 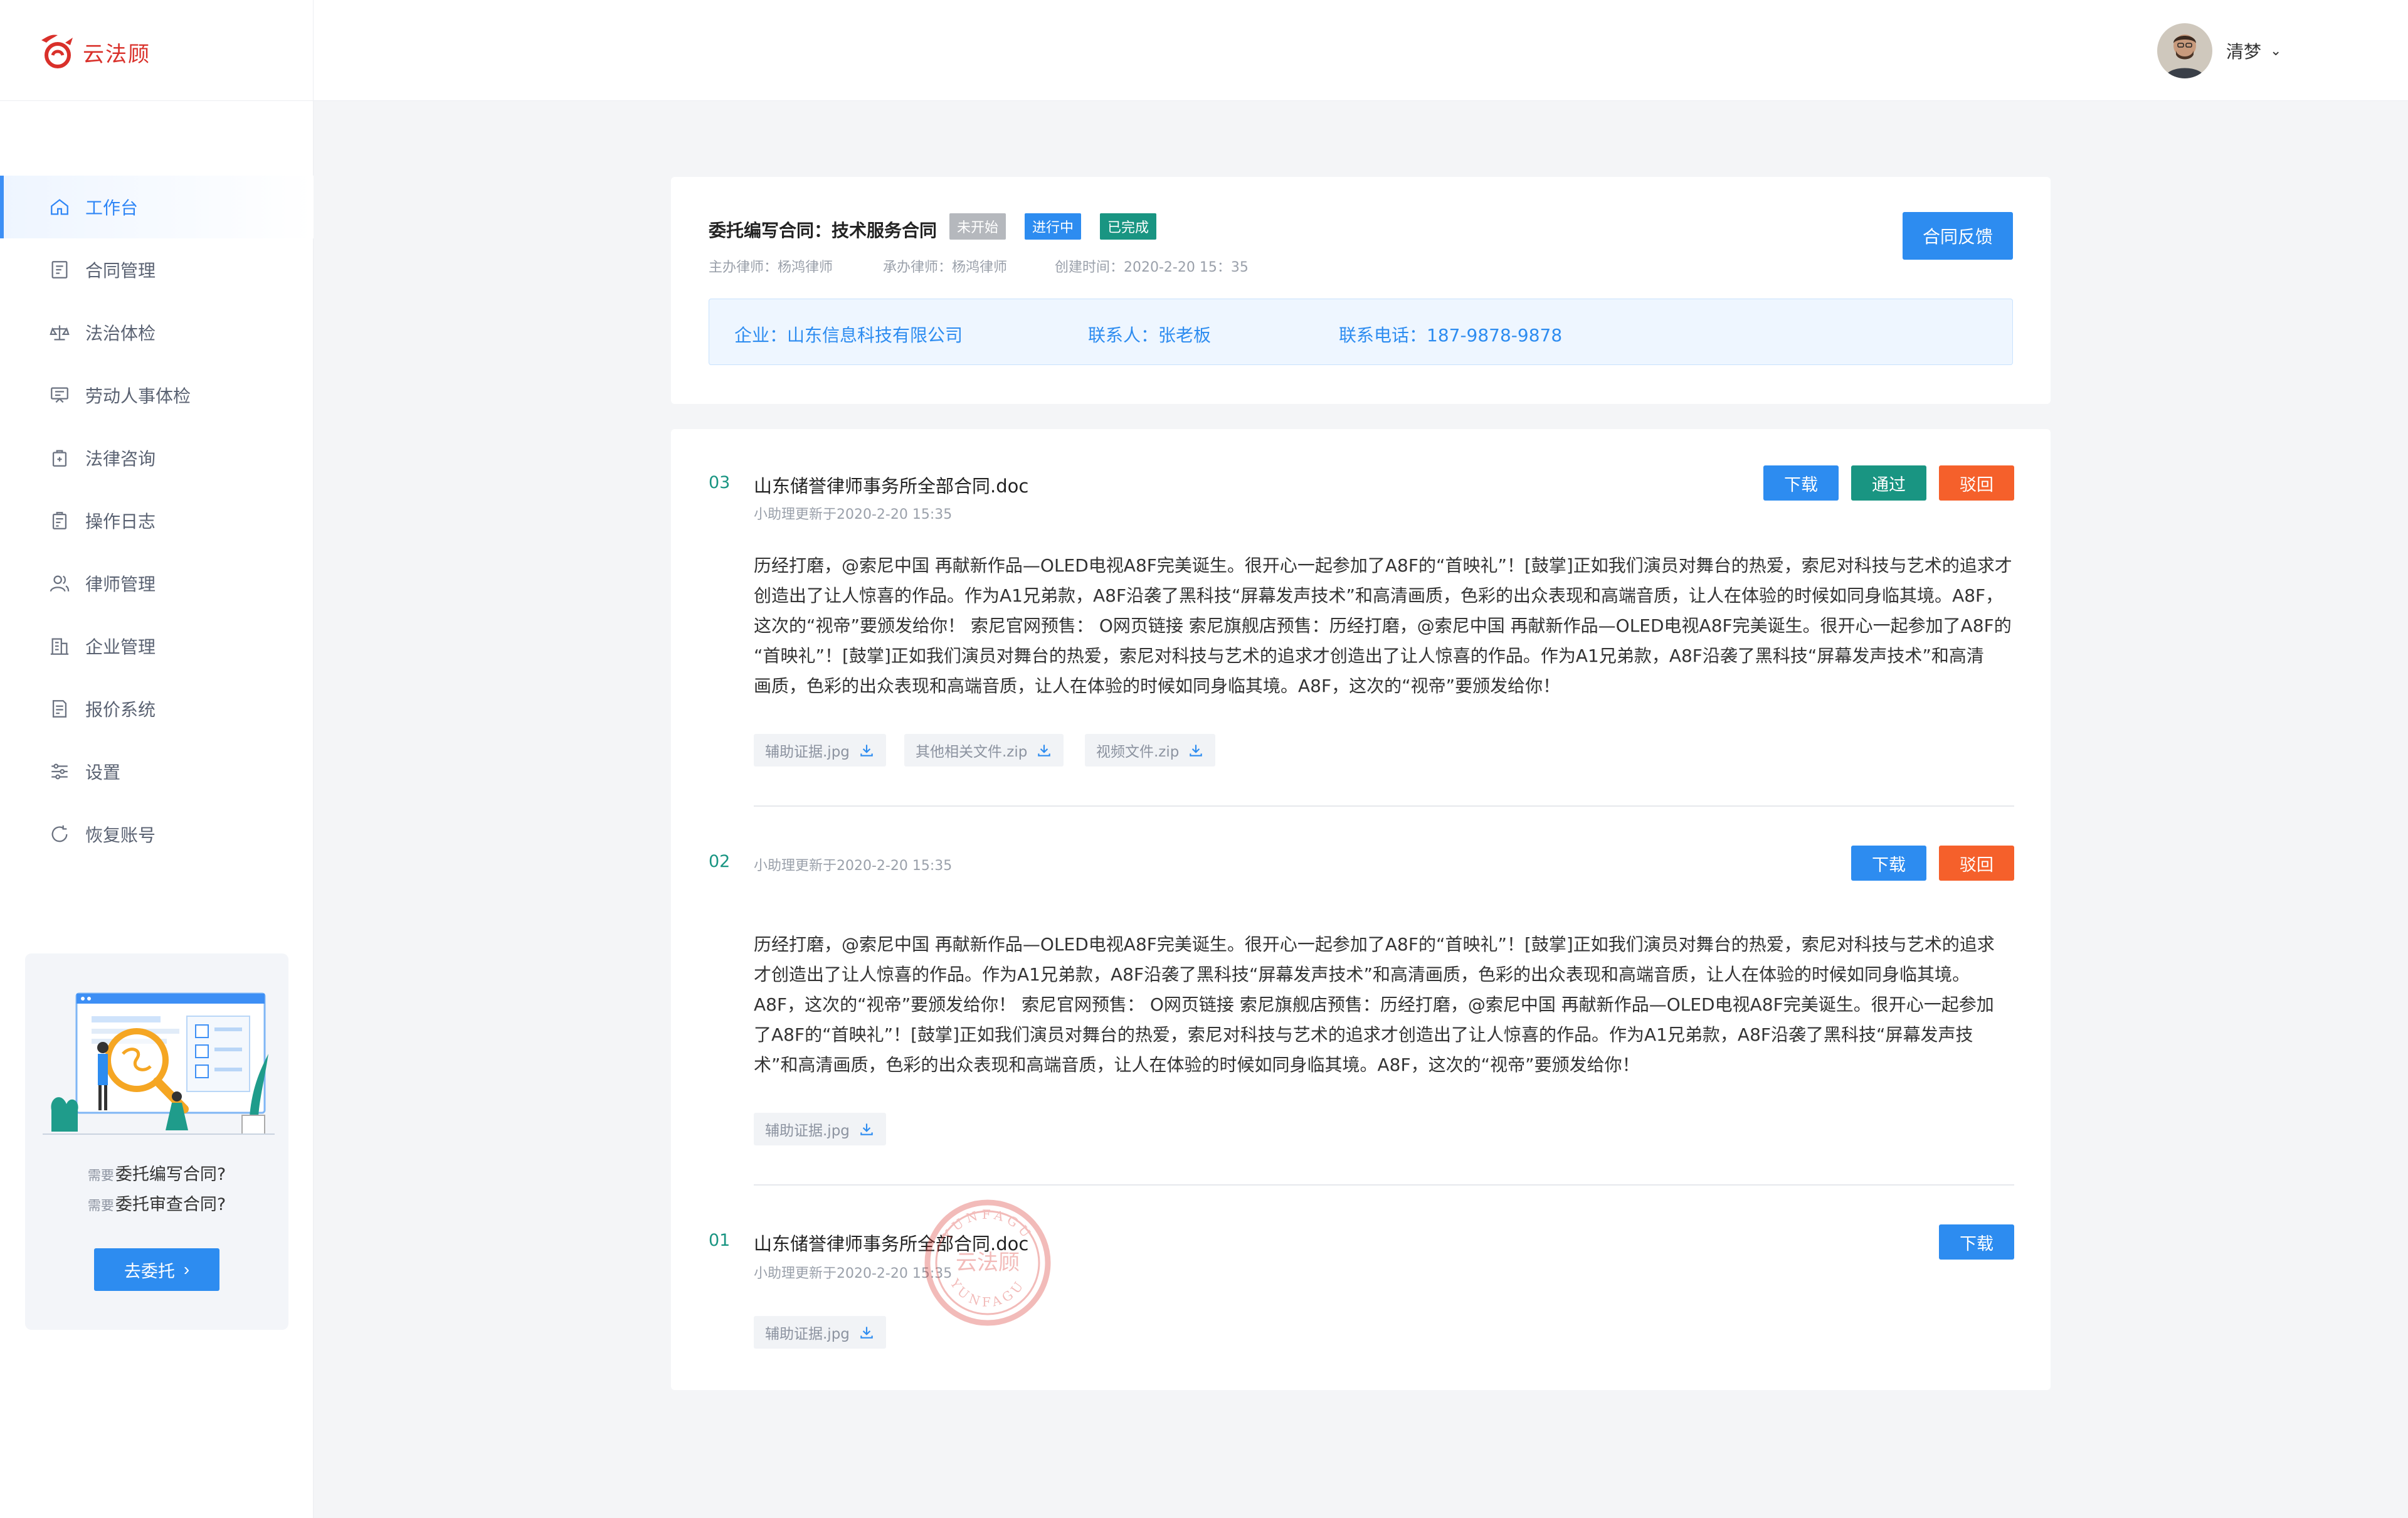 I want to click on sidebar-item-legal-consult: 法律咨询, so click(x=157, y=458).